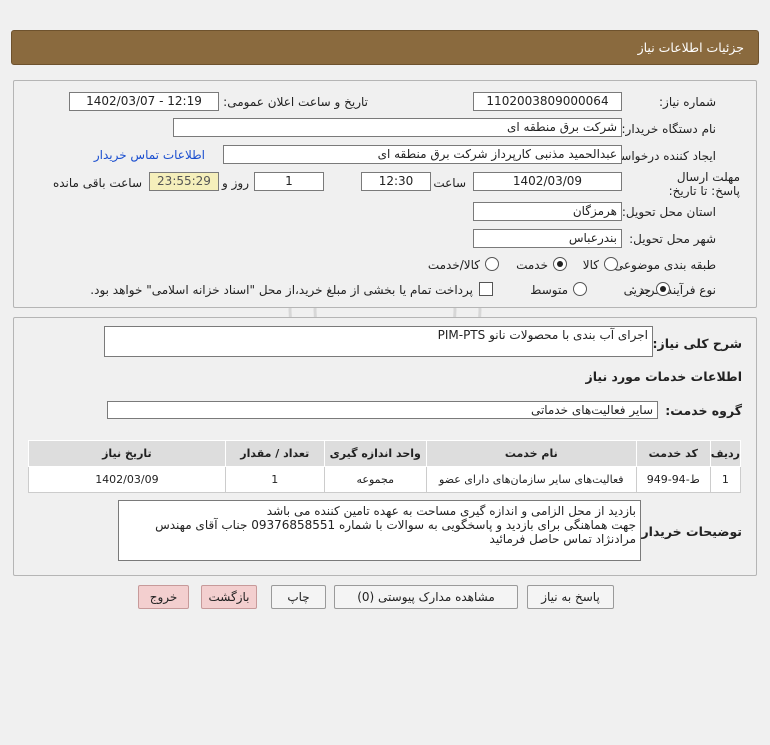 Image resolution: width=770 pixels, height=745 pixels. I want to click on days-label: روز و, so click(235, 183).